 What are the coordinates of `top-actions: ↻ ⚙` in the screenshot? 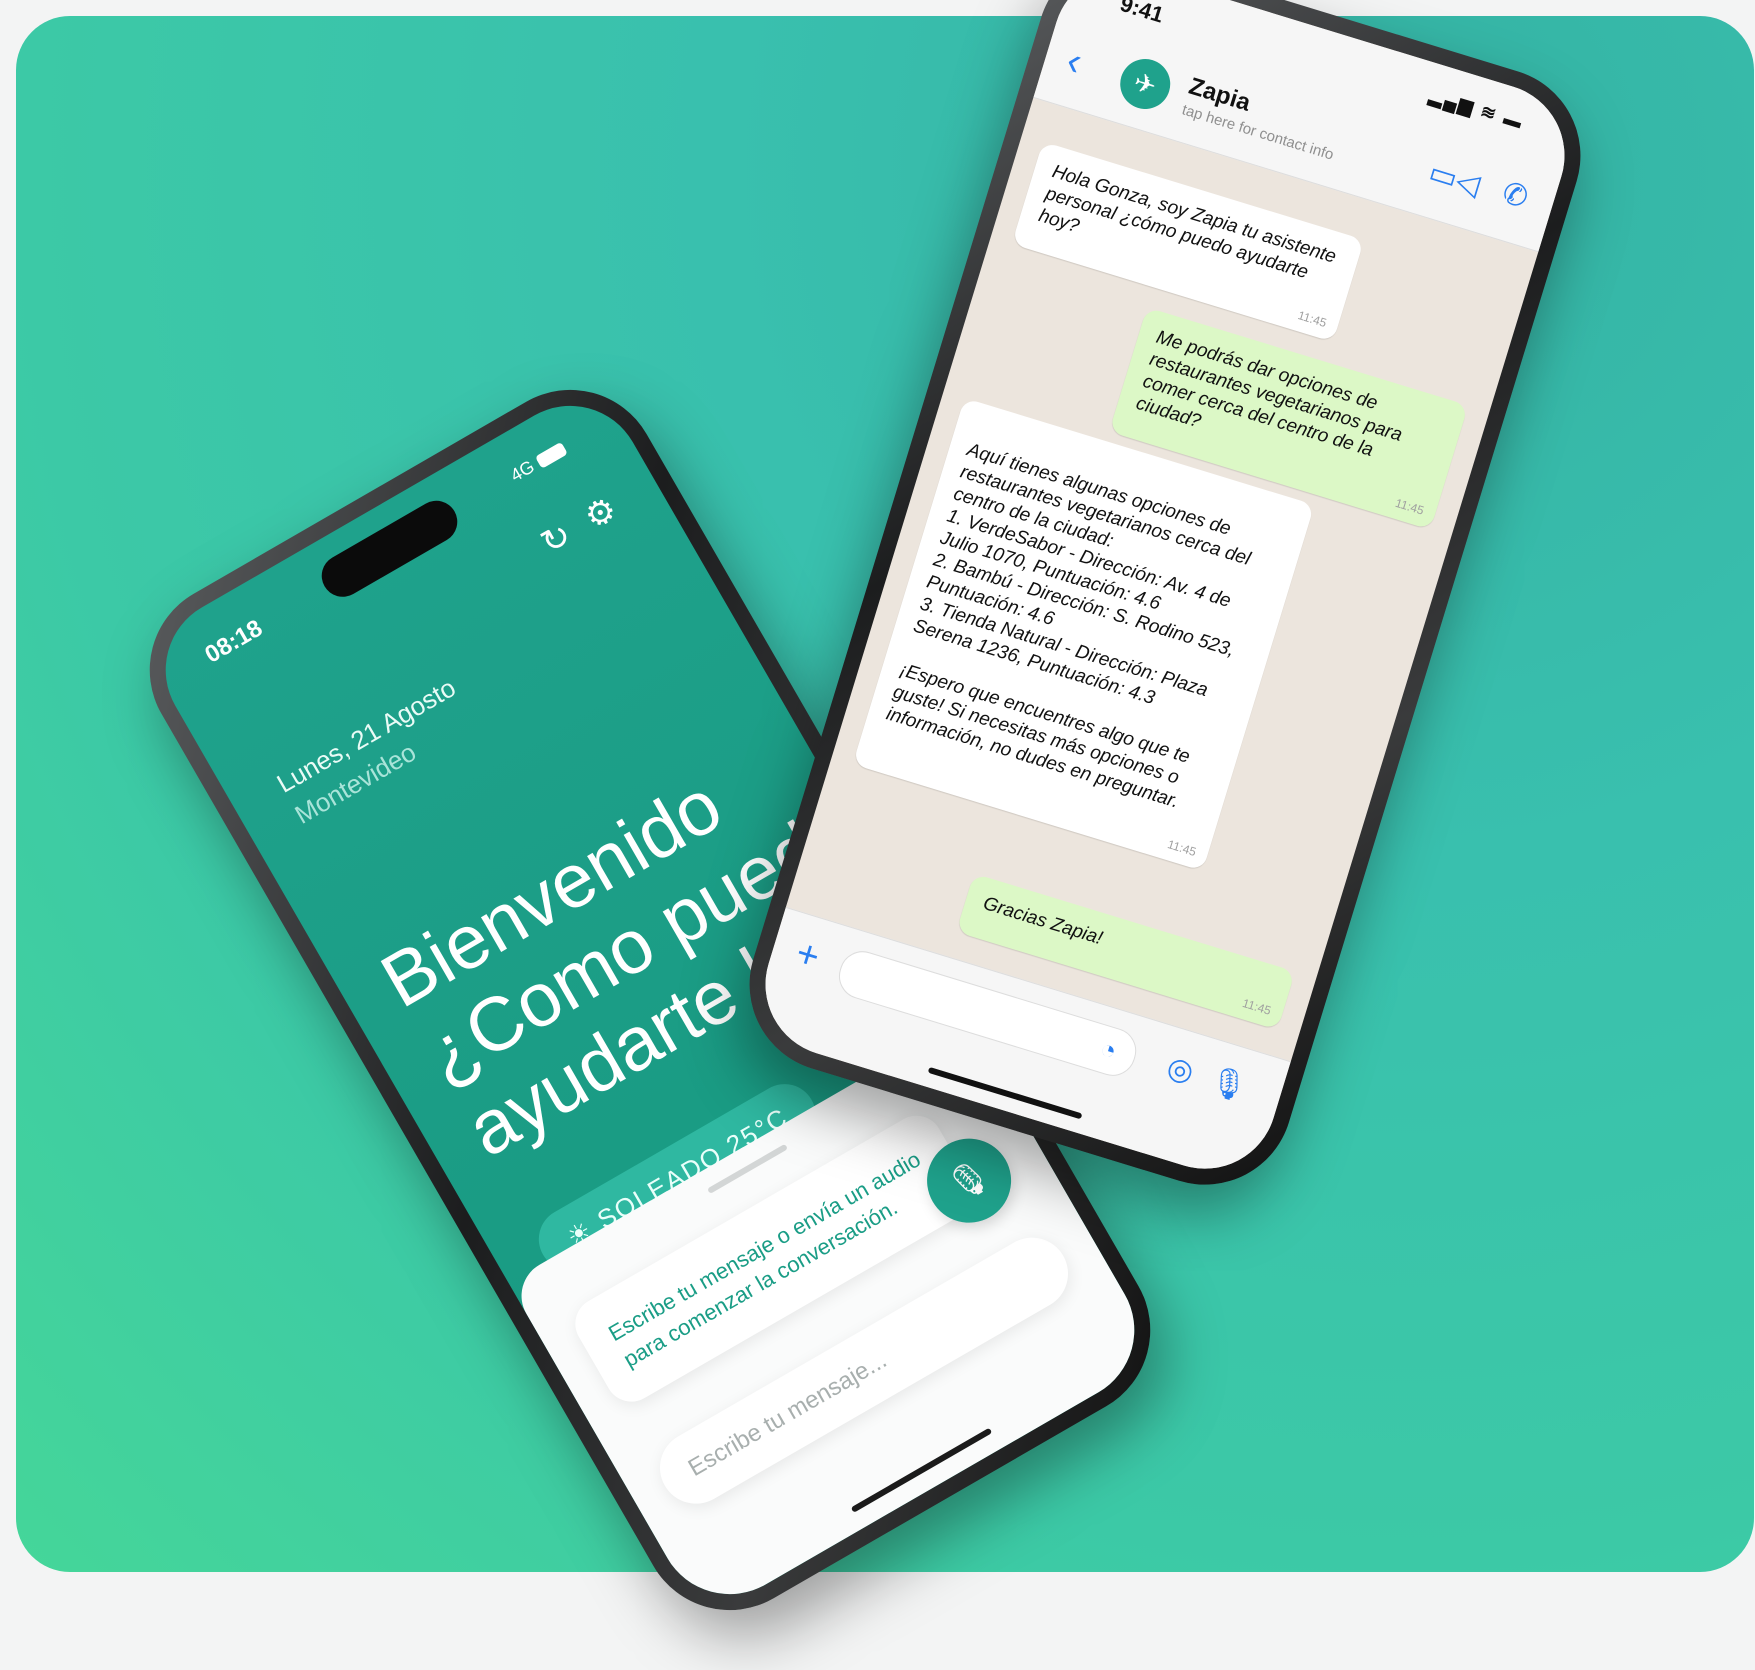 It's located at (579, 525).